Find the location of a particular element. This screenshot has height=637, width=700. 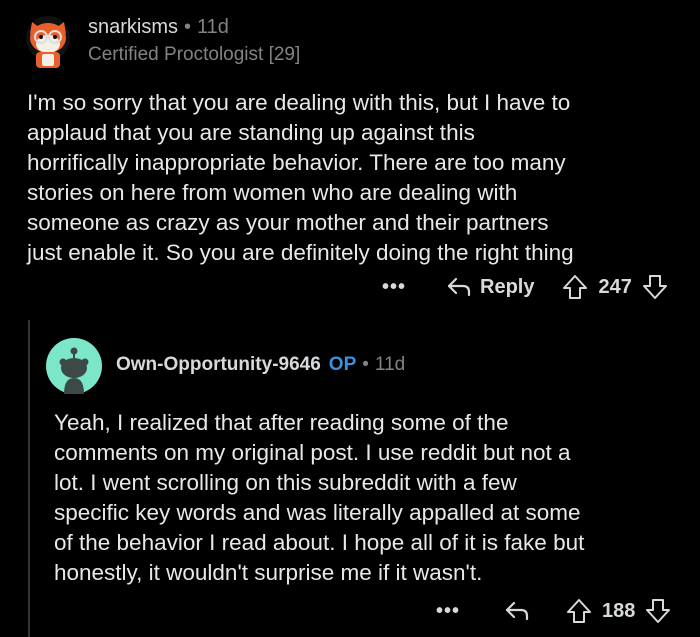

red-panda-avatar-icon is located at coordinates (48, 42).